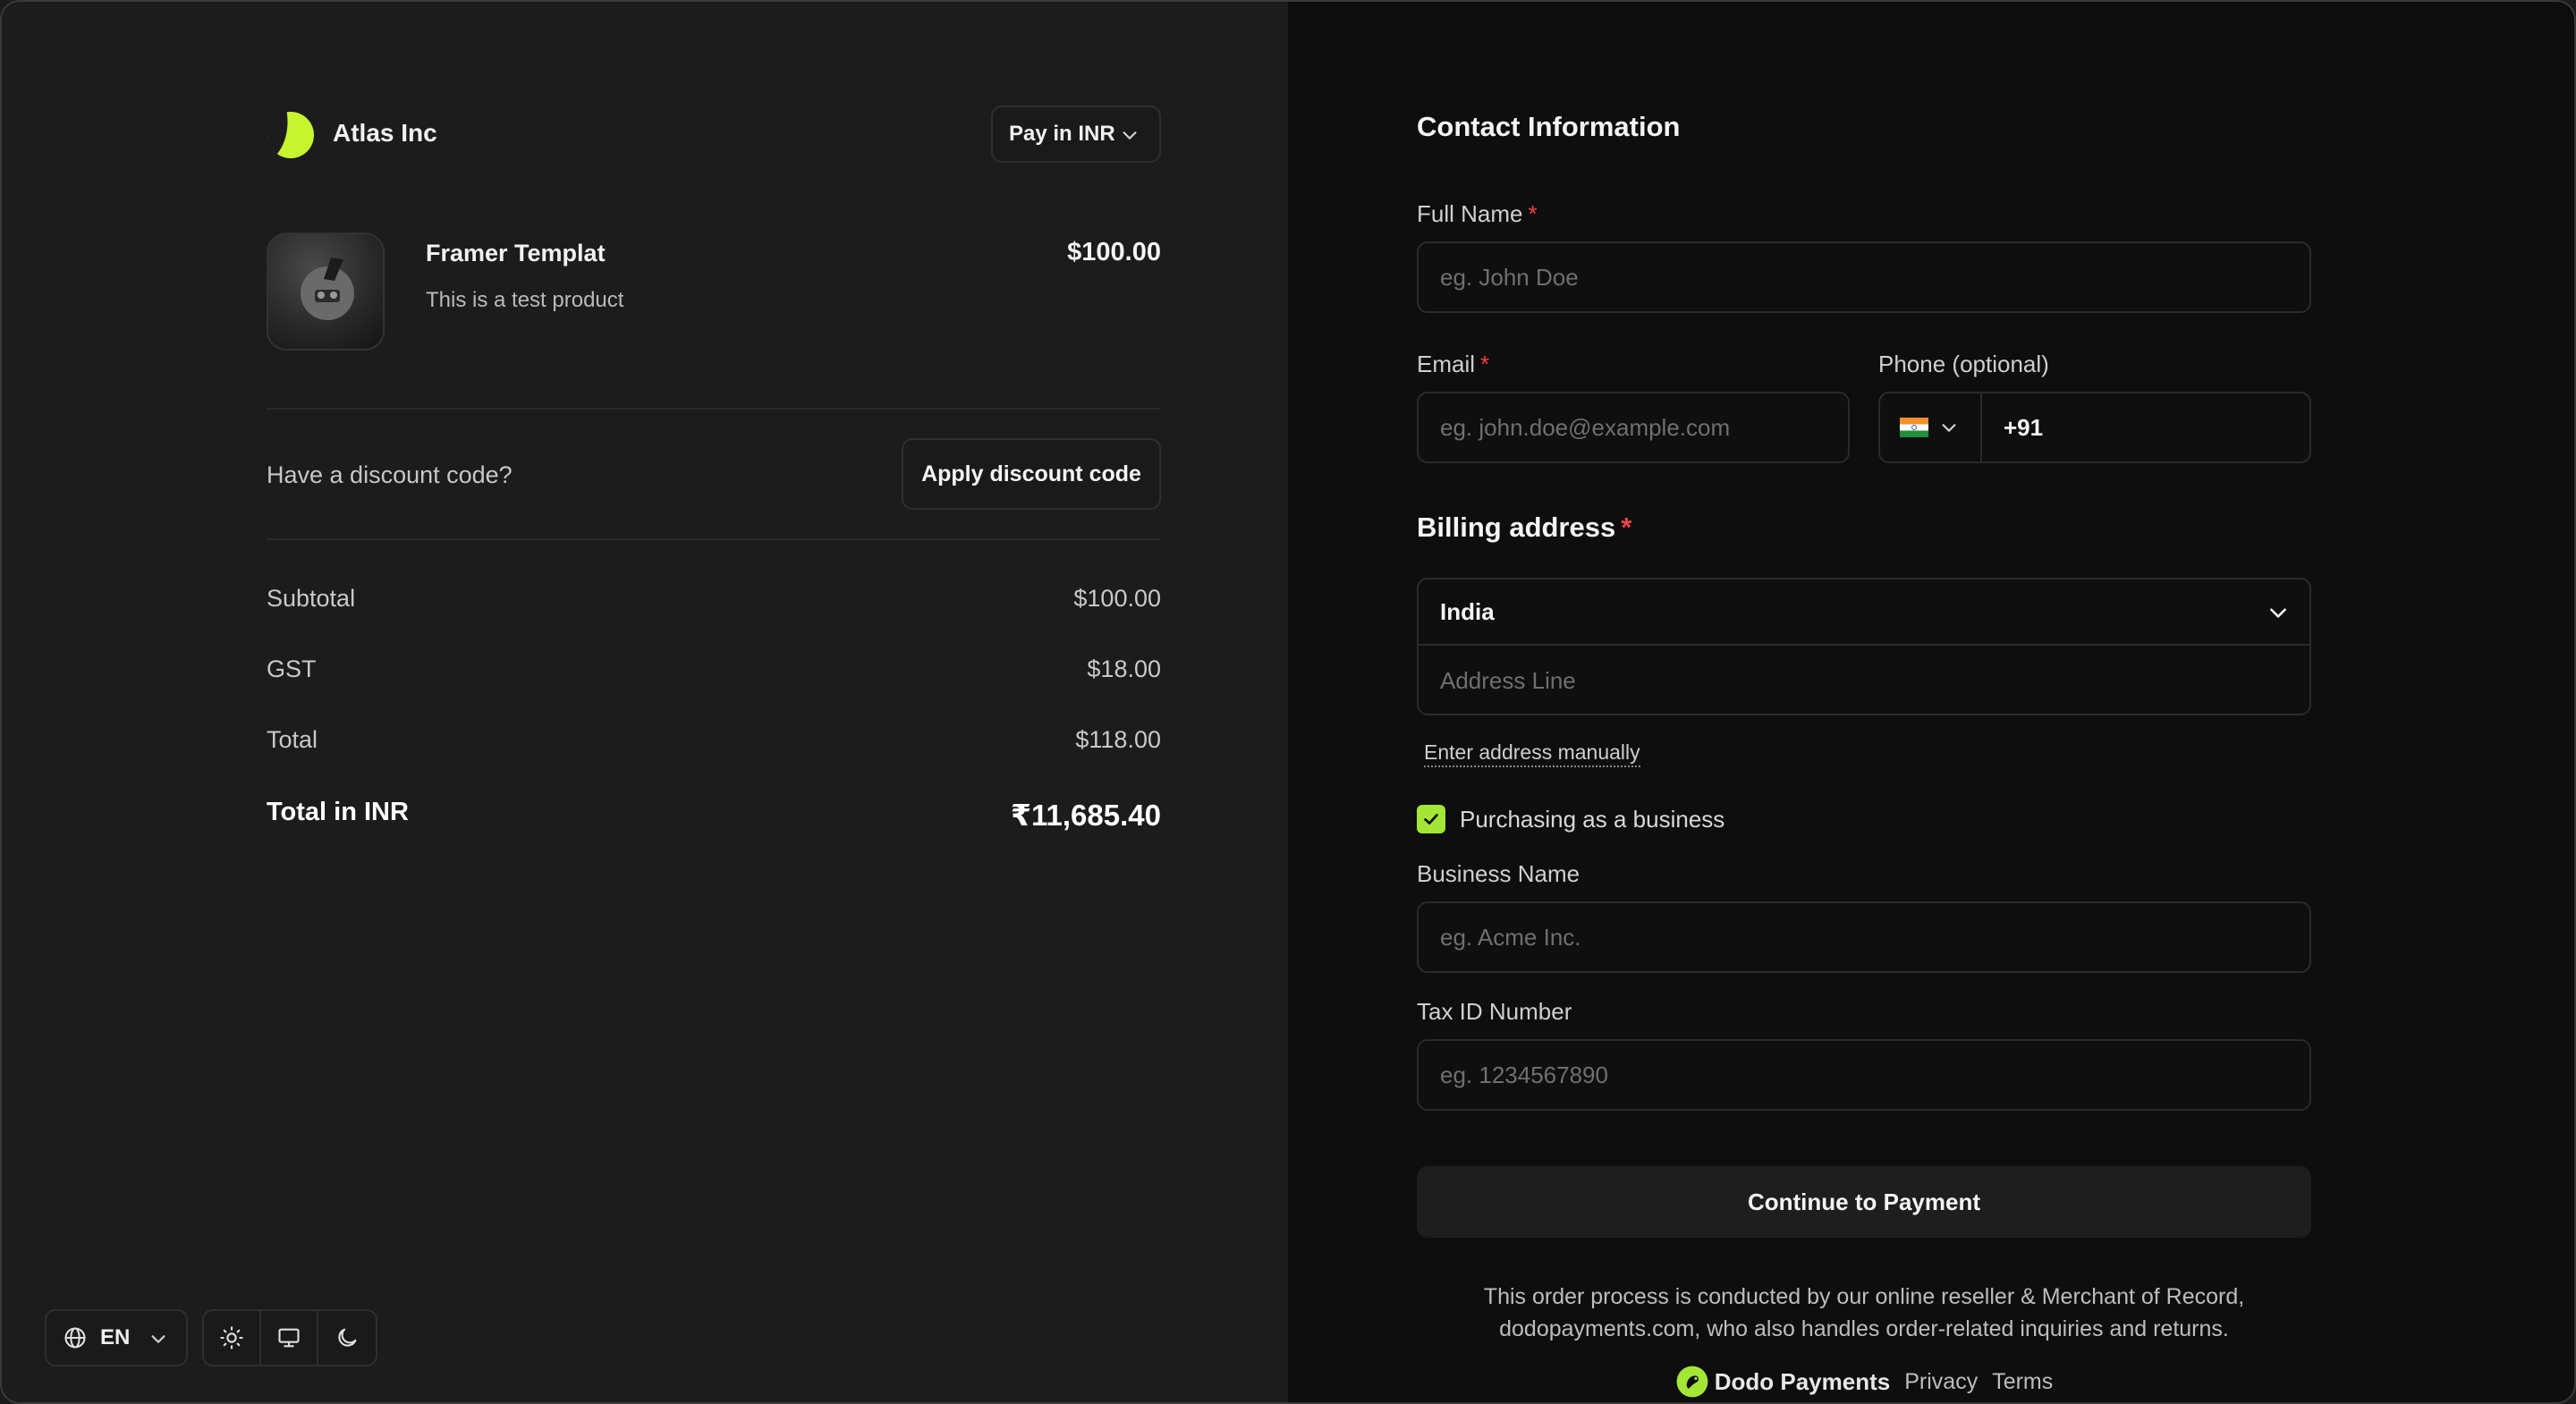  I want to click on address-line-input: Address Line, so click(1864, 680).